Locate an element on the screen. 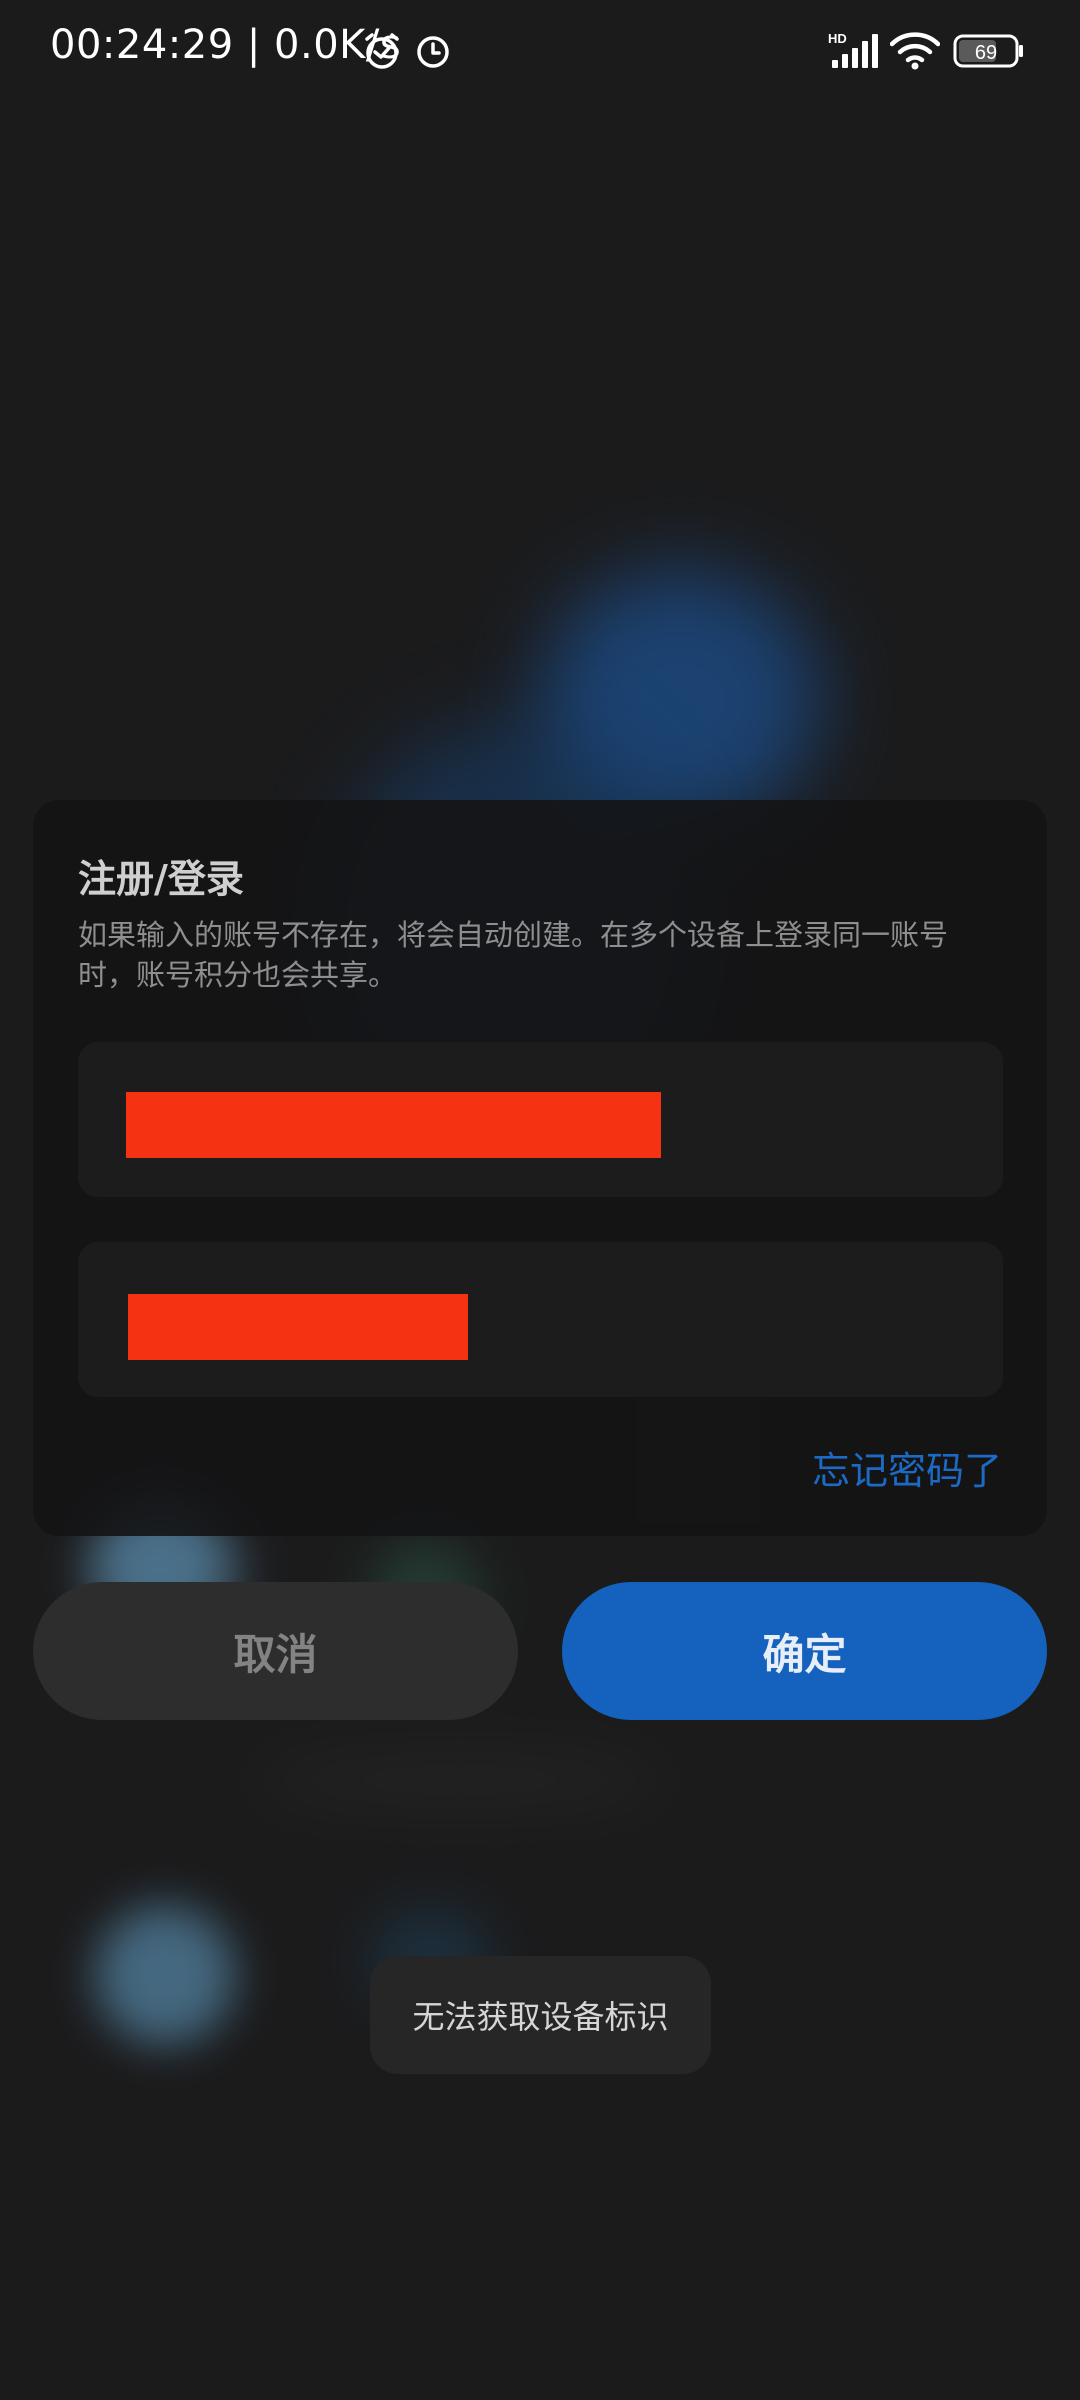  network-badge: HD is located at coordinates (837, 38).